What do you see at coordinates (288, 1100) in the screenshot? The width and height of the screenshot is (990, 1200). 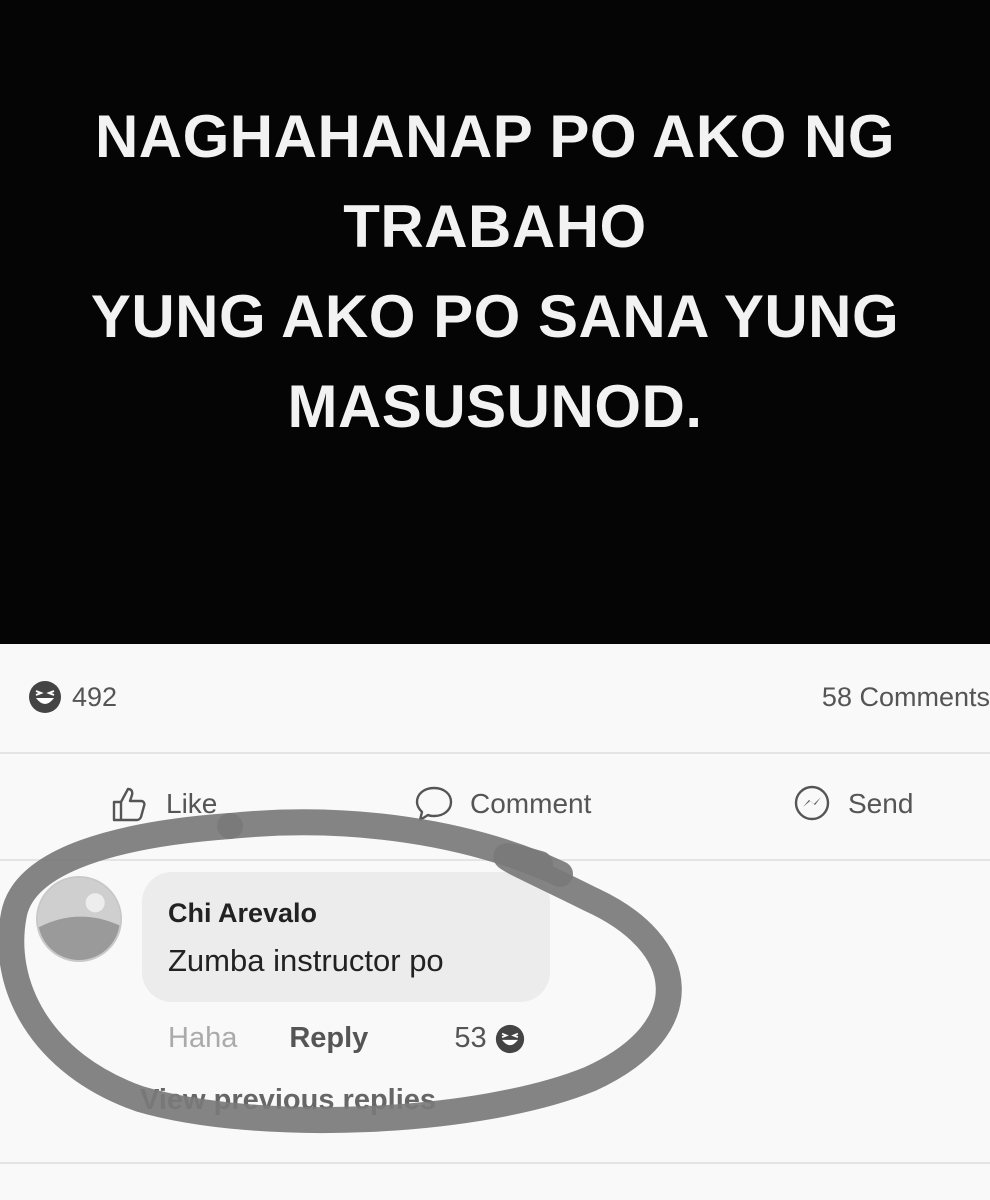 I see `view-previous-replies-link: View previous replies` at bounding box center [288, 1100].